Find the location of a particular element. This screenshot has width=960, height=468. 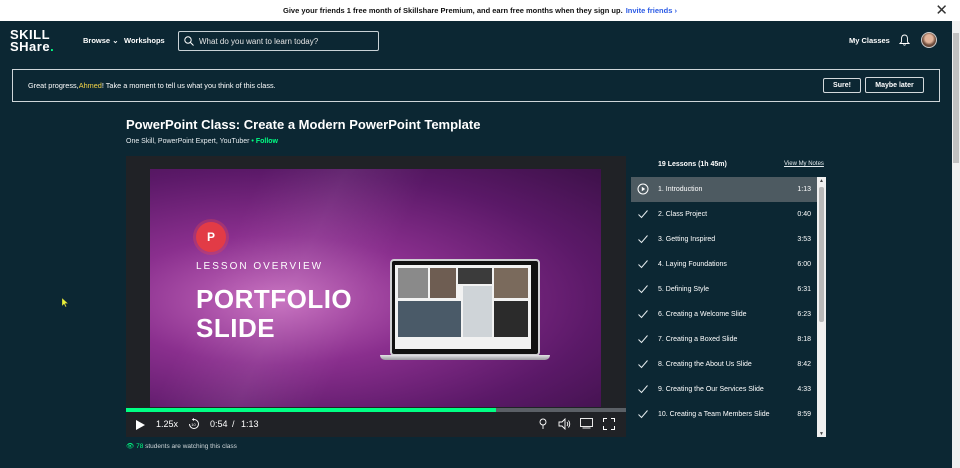

maybe-later-button: Maybe later is located at coordinates (894, 85).